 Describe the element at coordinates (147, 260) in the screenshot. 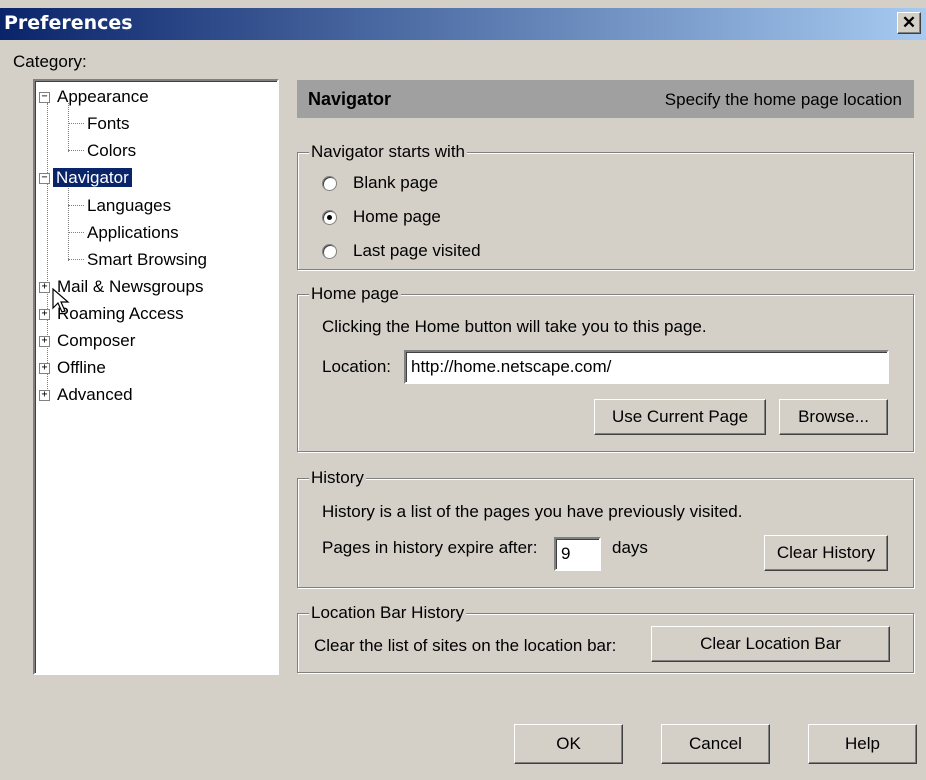

I see `tree-item-smart-browsing: Smart Browsing` at that location.